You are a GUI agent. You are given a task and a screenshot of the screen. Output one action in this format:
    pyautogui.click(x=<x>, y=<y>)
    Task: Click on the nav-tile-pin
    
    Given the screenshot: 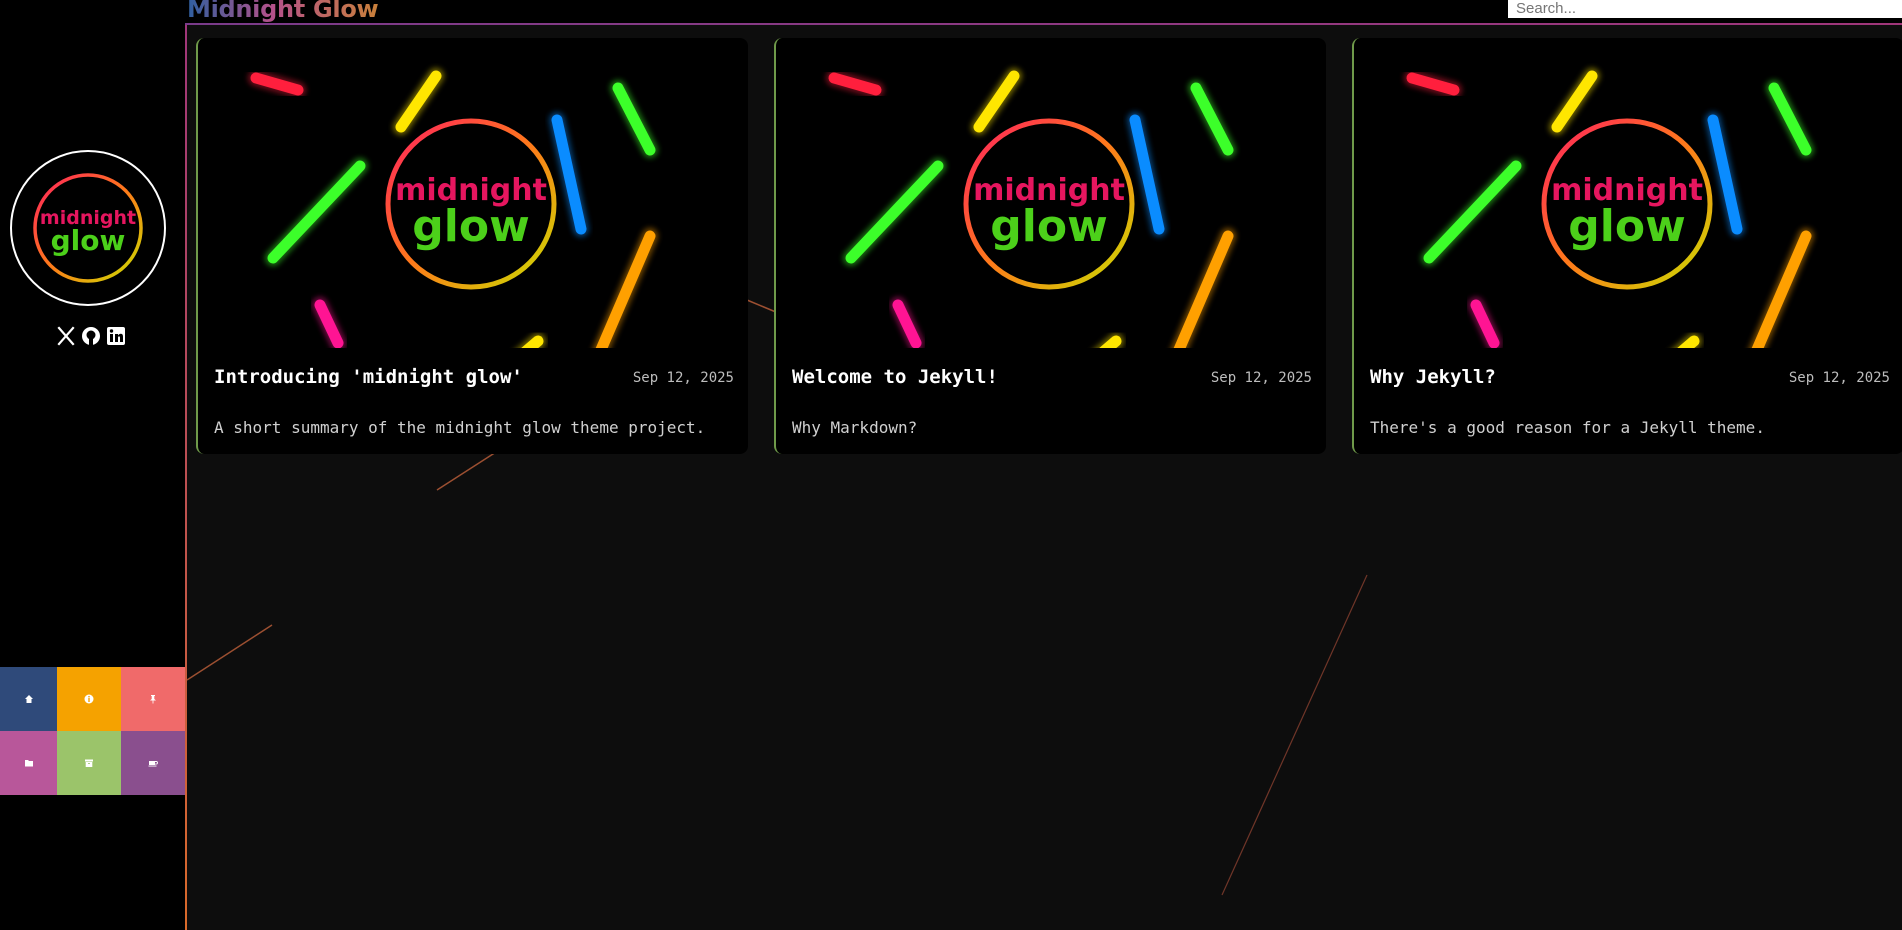 What is the action you would take?
    pyautogui.click(x=153, y=699)
    